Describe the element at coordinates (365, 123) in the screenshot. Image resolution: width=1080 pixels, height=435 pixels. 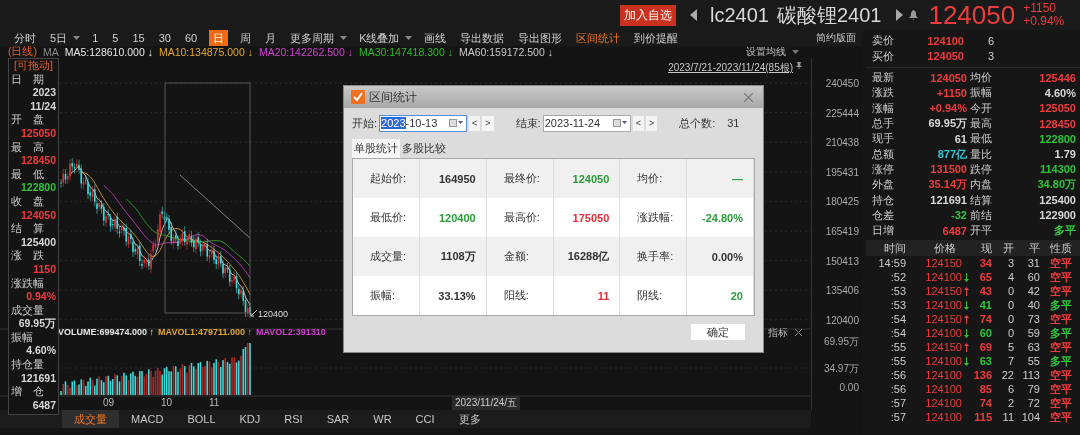
I see `field-label: 开始:` at that location.